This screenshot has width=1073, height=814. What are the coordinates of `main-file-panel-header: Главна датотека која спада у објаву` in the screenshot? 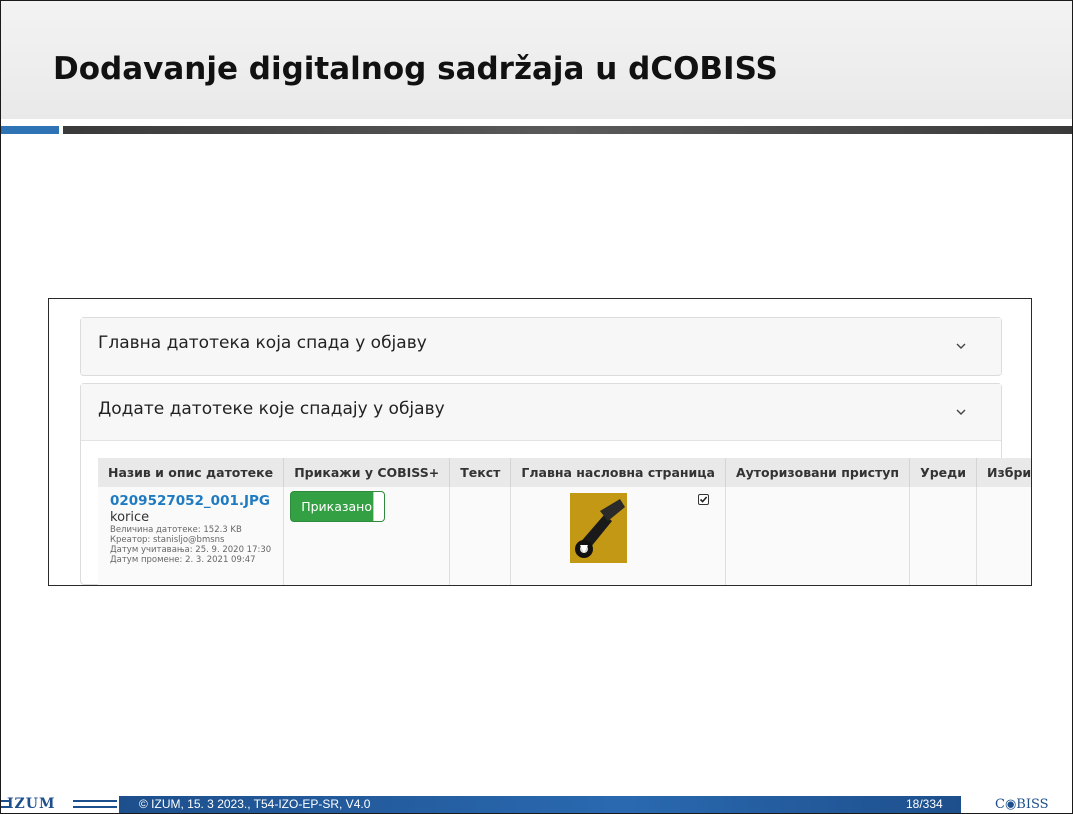 It's located at (541, 346).